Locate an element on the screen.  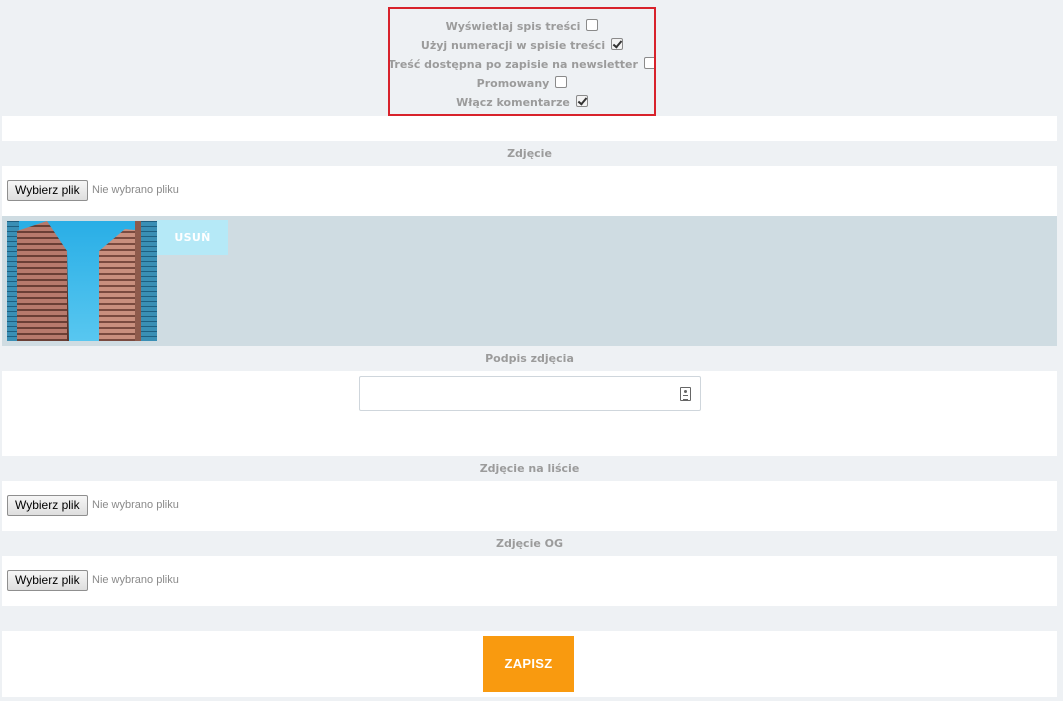
photo-file-status: Nie wybrano pliku is located at coordinates (135, 190).